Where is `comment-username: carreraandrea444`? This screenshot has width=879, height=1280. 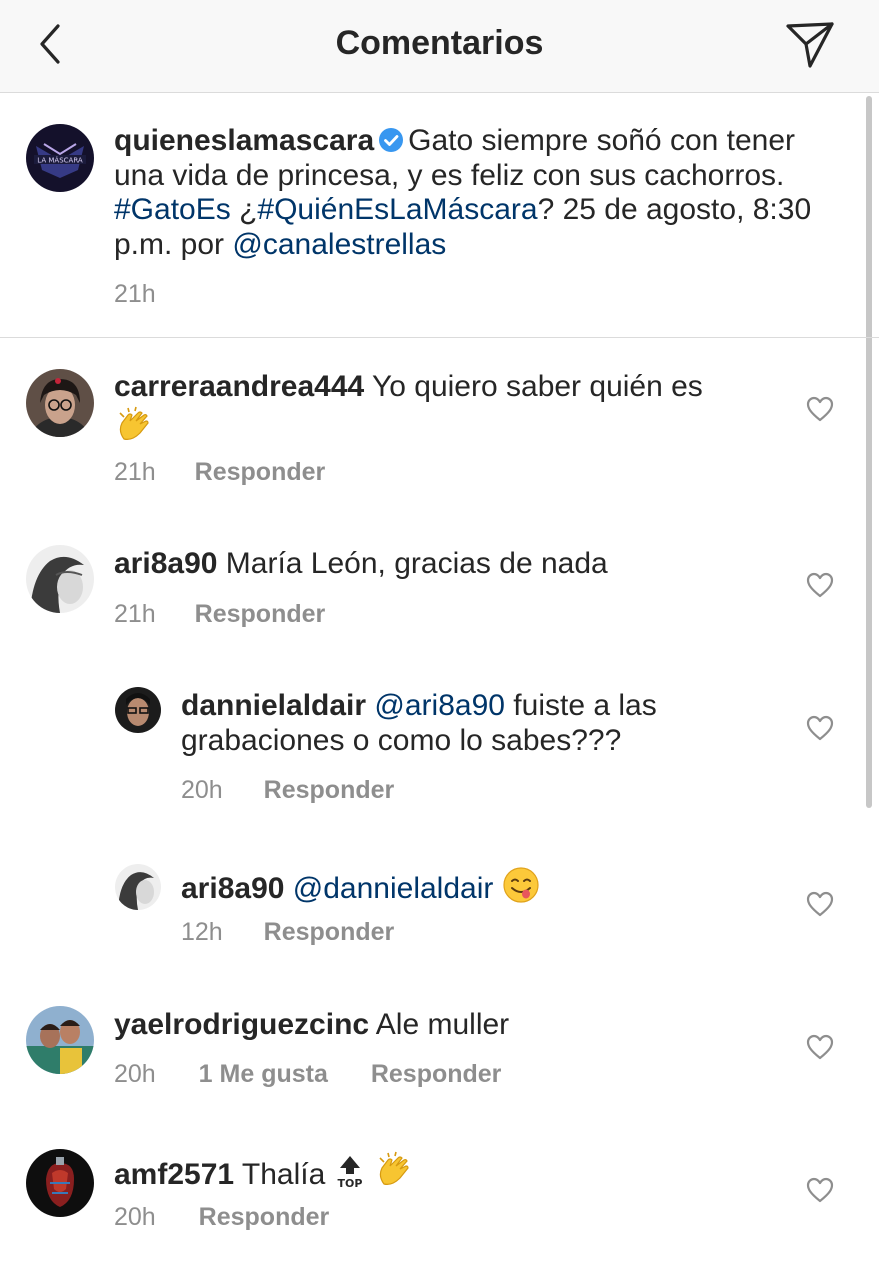 comment-username: carreraandrea444 is located at coordinates (239, 386).